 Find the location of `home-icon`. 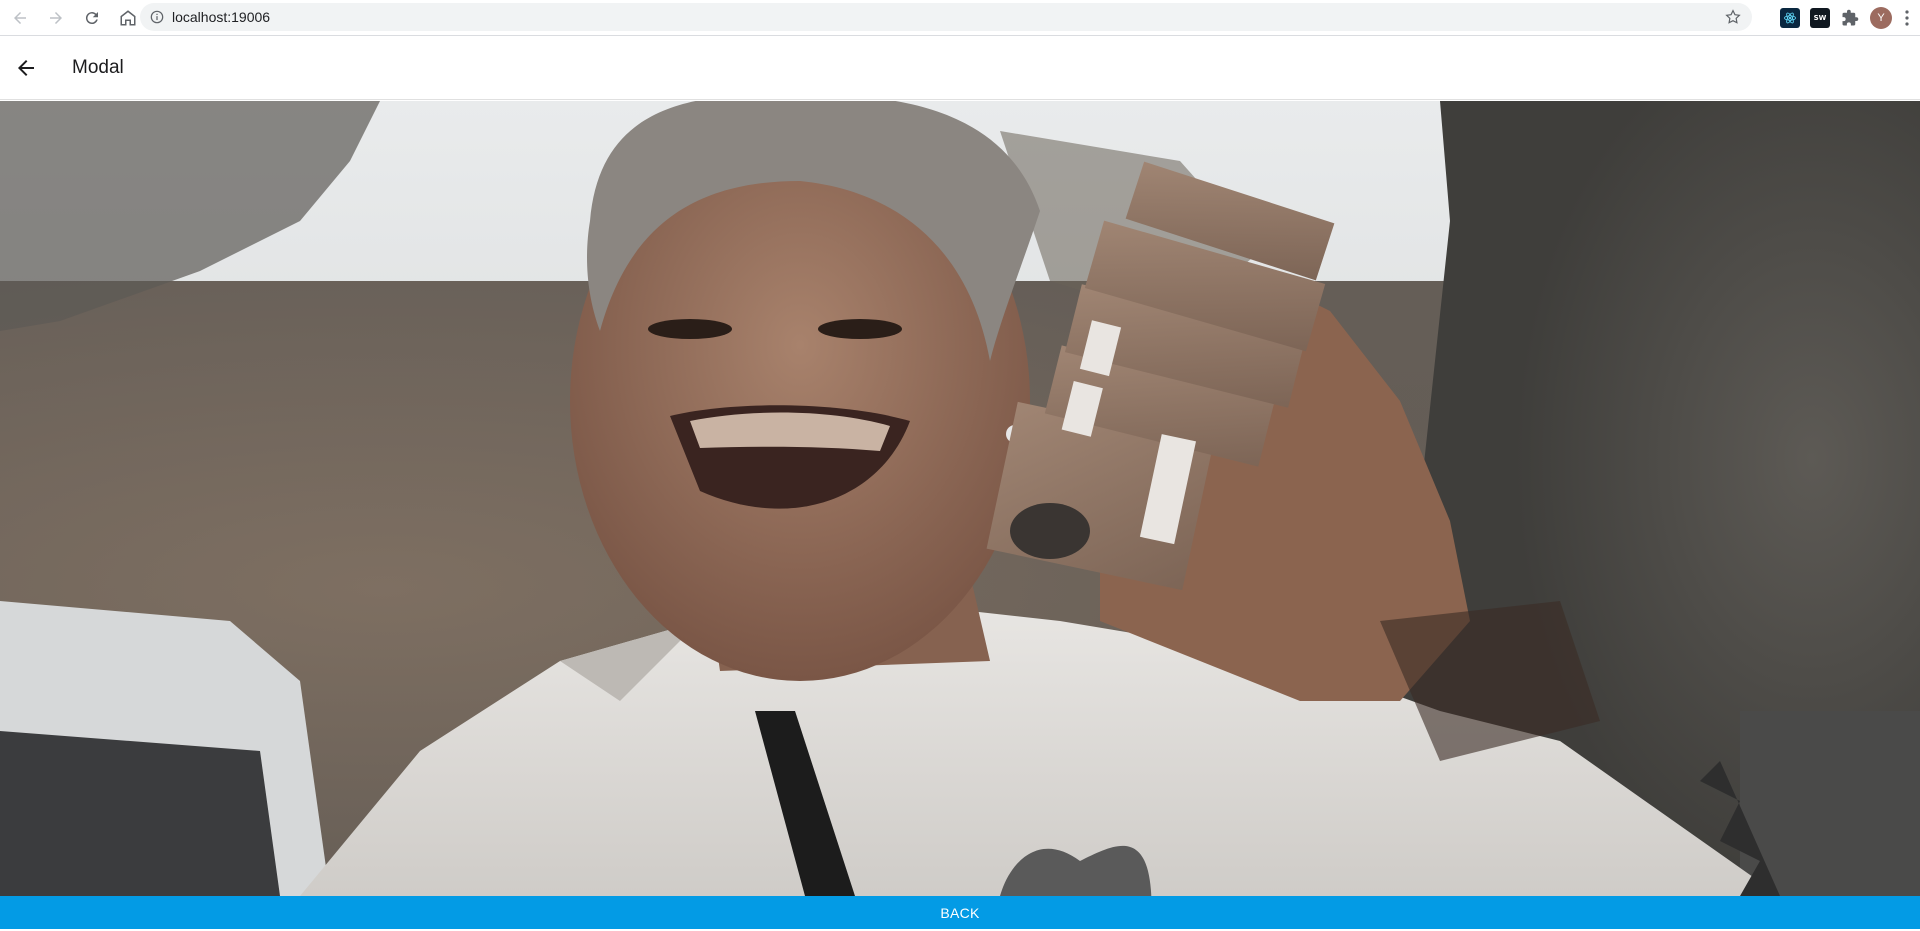

home-icon is located at coordinates (128, 17).